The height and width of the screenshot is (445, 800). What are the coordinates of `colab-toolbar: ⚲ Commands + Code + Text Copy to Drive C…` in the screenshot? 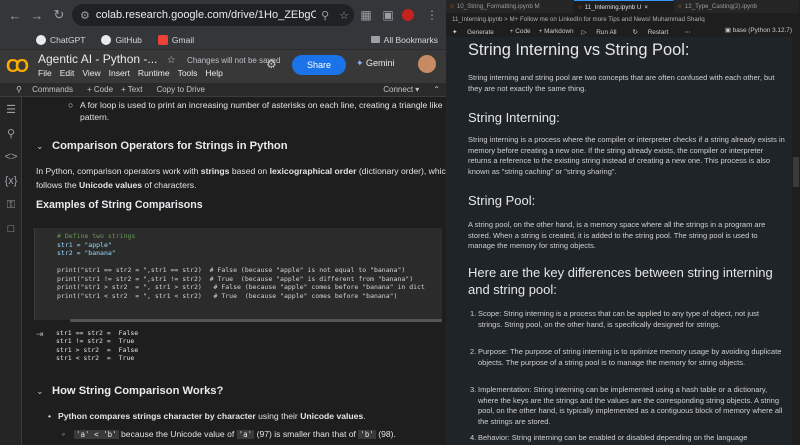 It's located at (223, 90).